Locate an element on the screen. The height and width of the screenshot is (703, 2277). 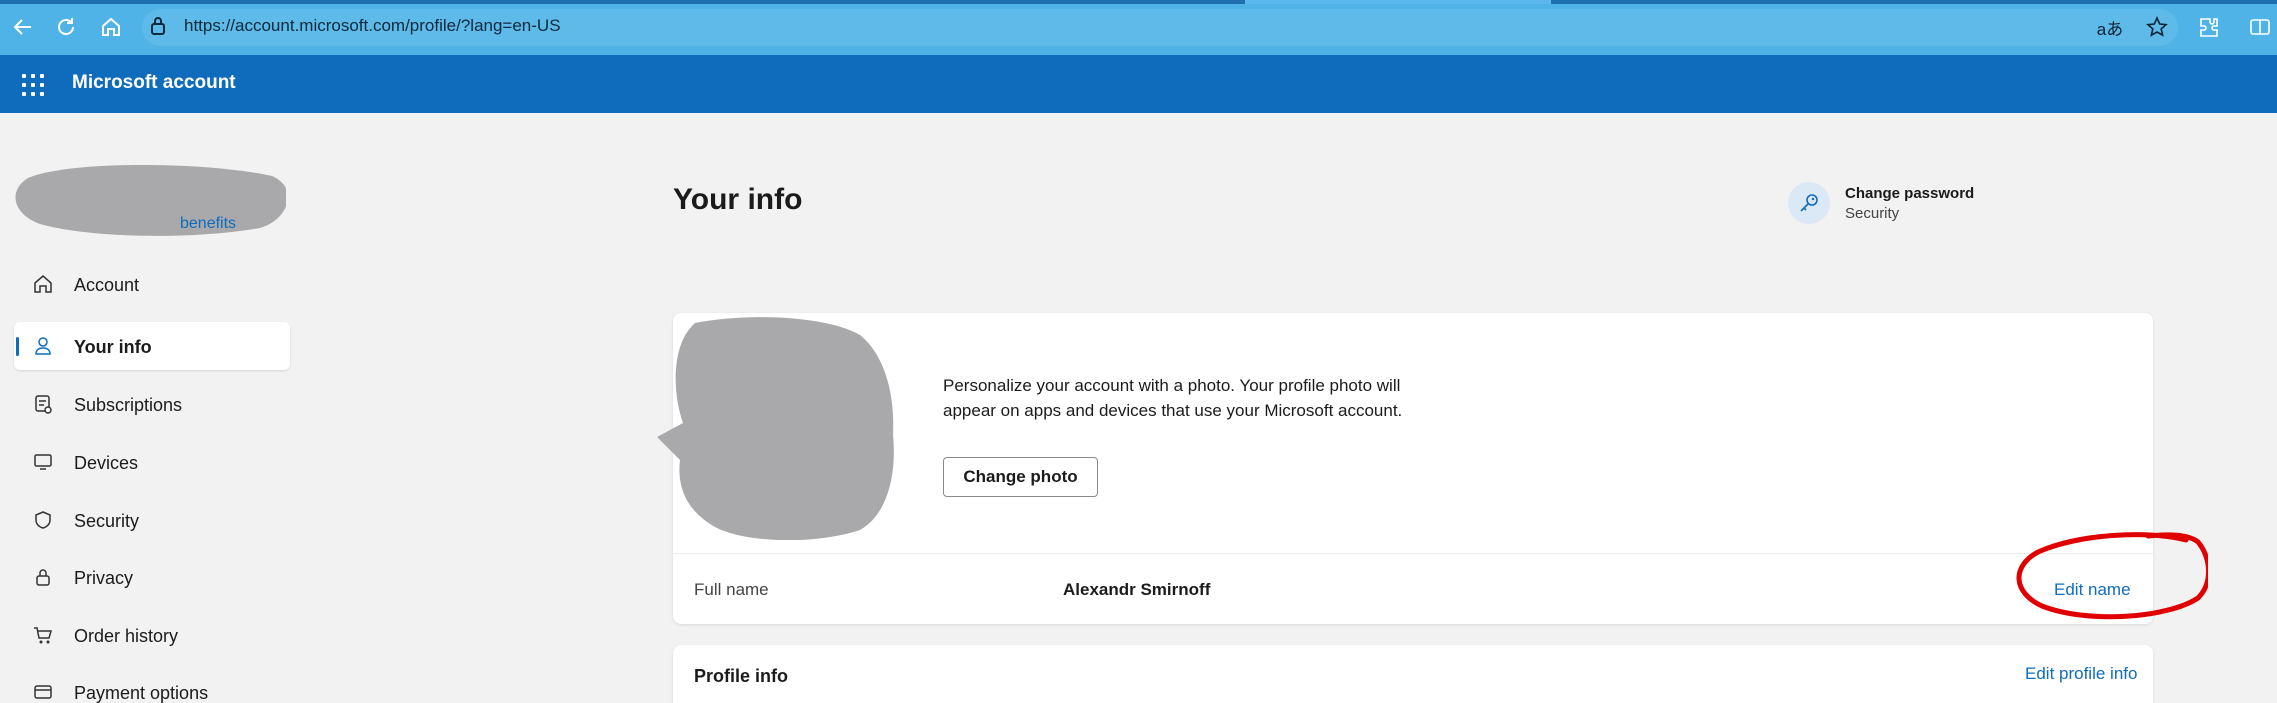
read-aloud-icon: aあ is located at coordinates (2110, 27).